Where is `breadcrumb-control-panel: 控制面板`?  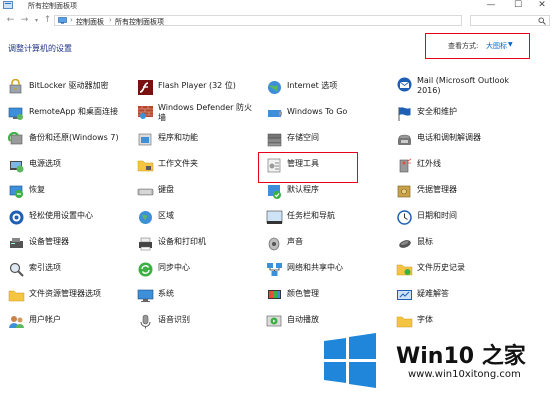 breadcrumb-control-panel: 控制面板 is located at coordinates (90, 22).